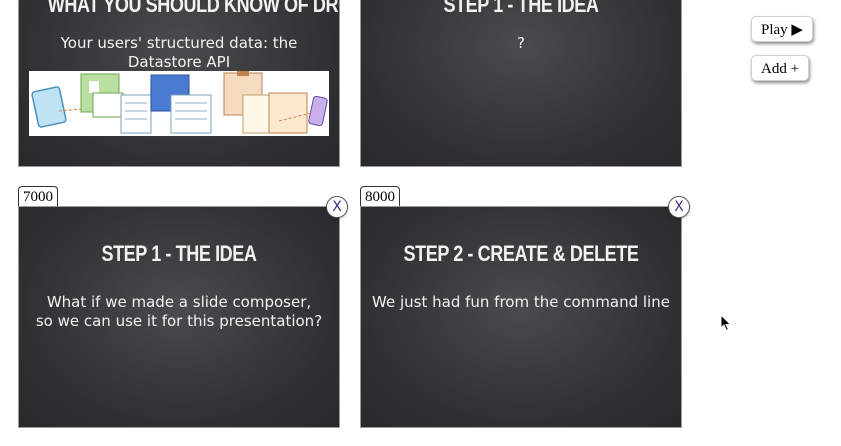 This screenshot has width=841, height=446. What do you see at coordinates (521, 43) in the screenshot?
I see `slide-body: ?` at bounding box center [521, 43].